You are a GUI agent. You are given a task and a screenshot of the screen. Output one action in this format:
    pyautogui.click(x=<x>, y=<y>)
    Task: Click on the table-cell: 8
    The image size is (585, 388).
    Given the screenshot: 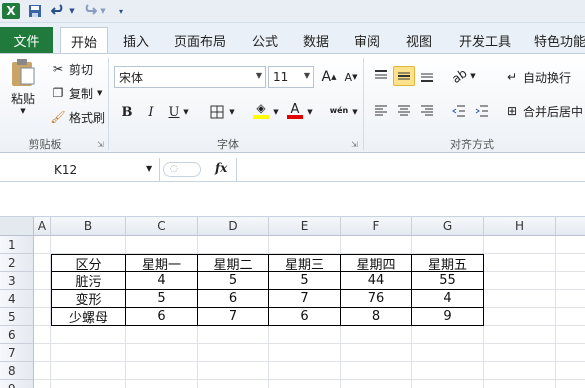 What is the action you would take?
    pyautogui.click(x=376, y=317)
    